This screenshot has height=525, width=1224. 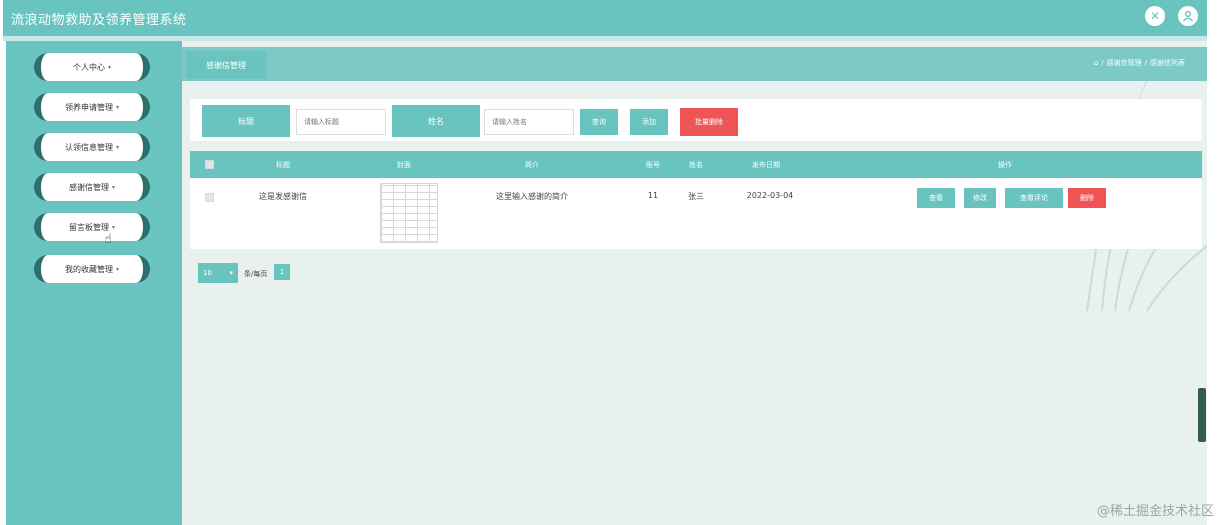 I want to click on view-comments-button: 查看评论, so click(x=1034, y=198).